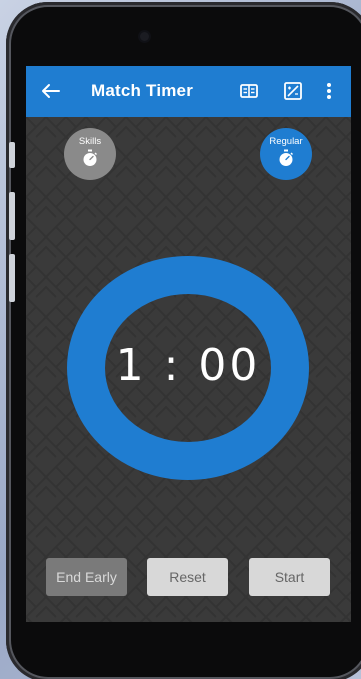 The width and height of the screenshot is (361, 679). I want to click on front-camera, so click(144, 36).